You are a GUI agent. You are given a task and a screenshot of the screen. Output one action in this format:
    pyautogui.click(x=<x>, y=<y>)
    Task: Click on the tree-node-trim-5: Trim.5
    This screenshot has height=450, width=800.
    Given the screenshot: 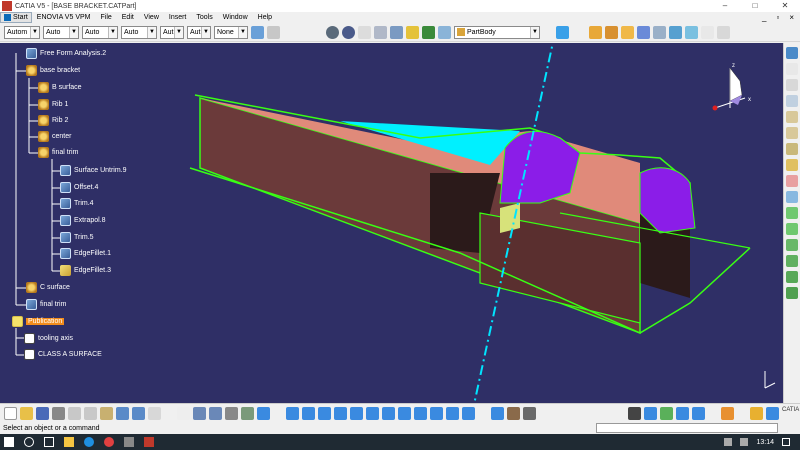 What is the action you would take?
    pyautogui.click(x=77, y=237)
    